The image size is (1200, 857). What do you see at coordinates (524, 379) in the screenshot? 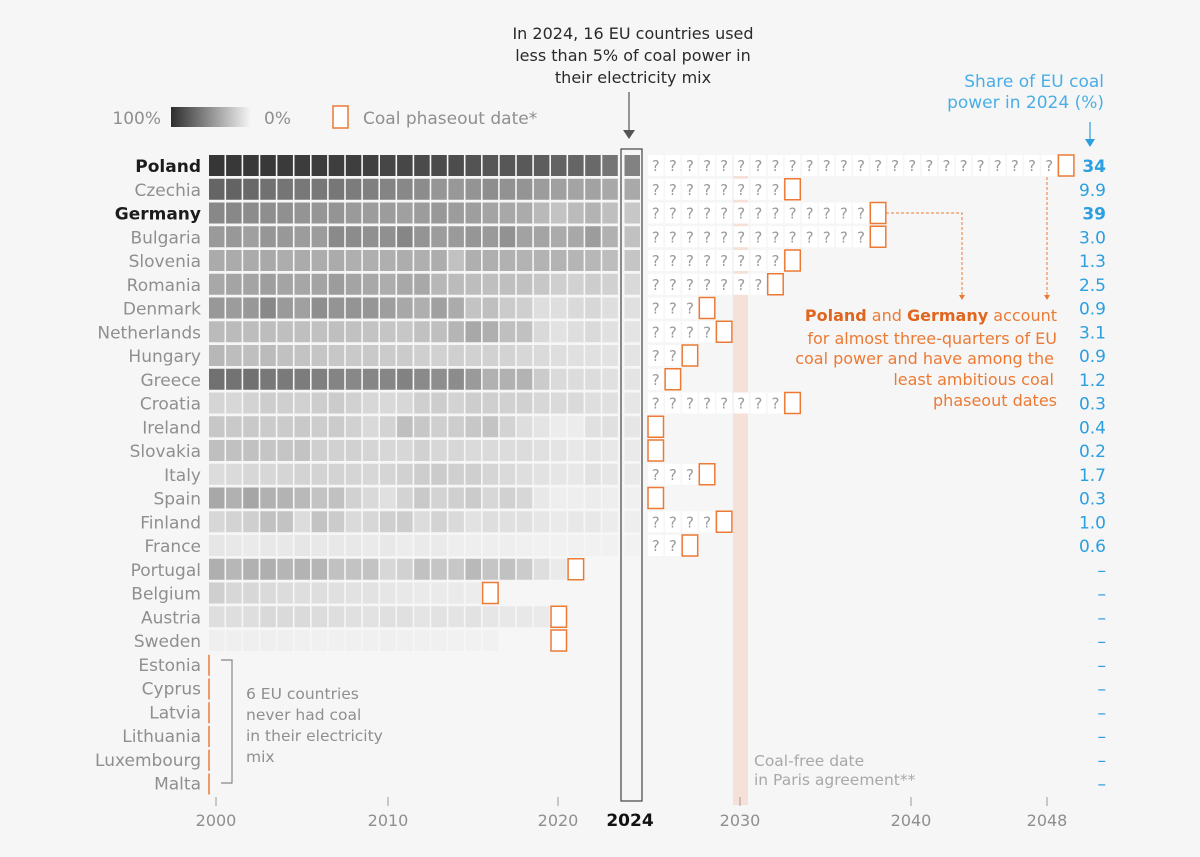
I see `heat-cell-greece-2018` at bounding box center [524, 379].